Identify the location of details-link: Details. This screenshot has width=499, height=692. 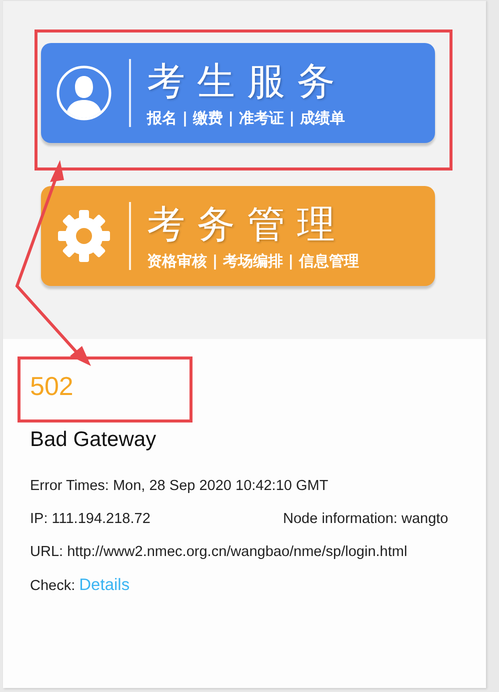
(104, 585).